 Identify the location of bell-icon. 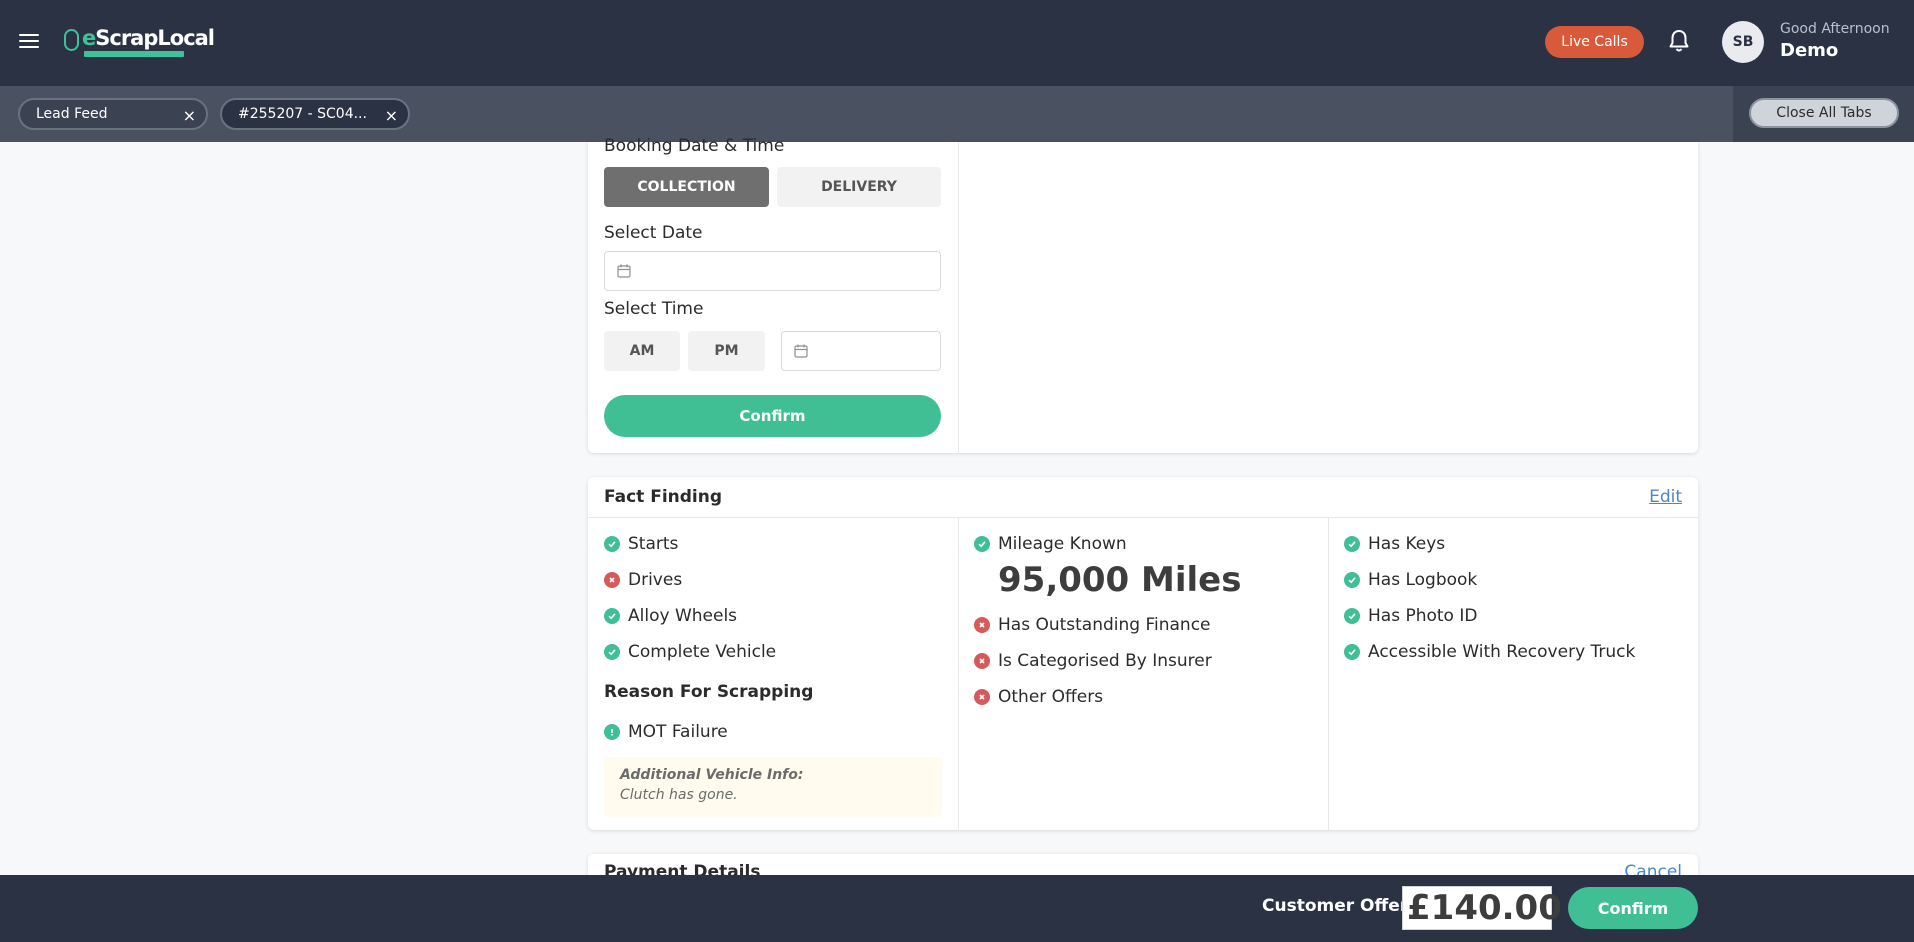
(1679, 41).